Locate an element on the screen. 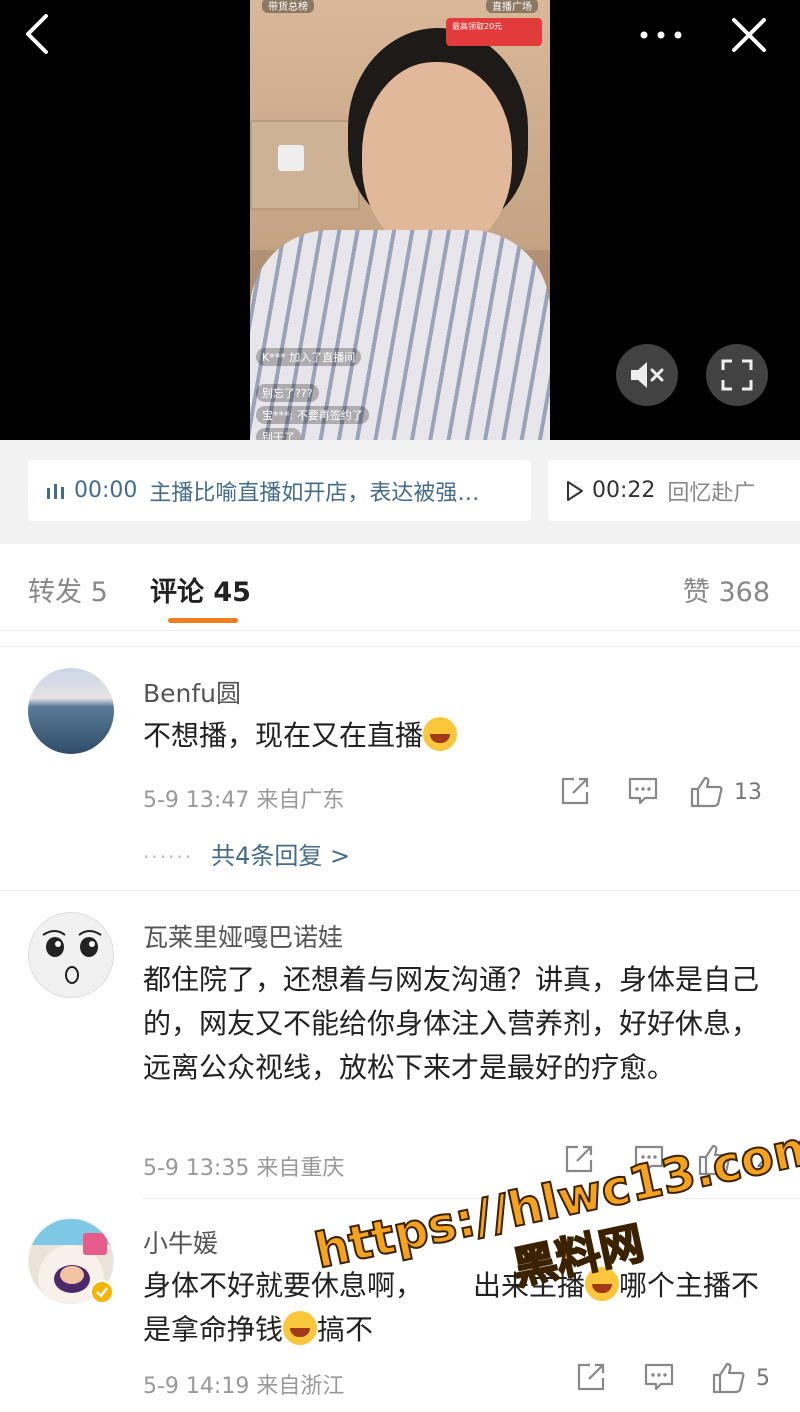 The image size is (800, 1412). back-icon is located at coordinates (37, 34).